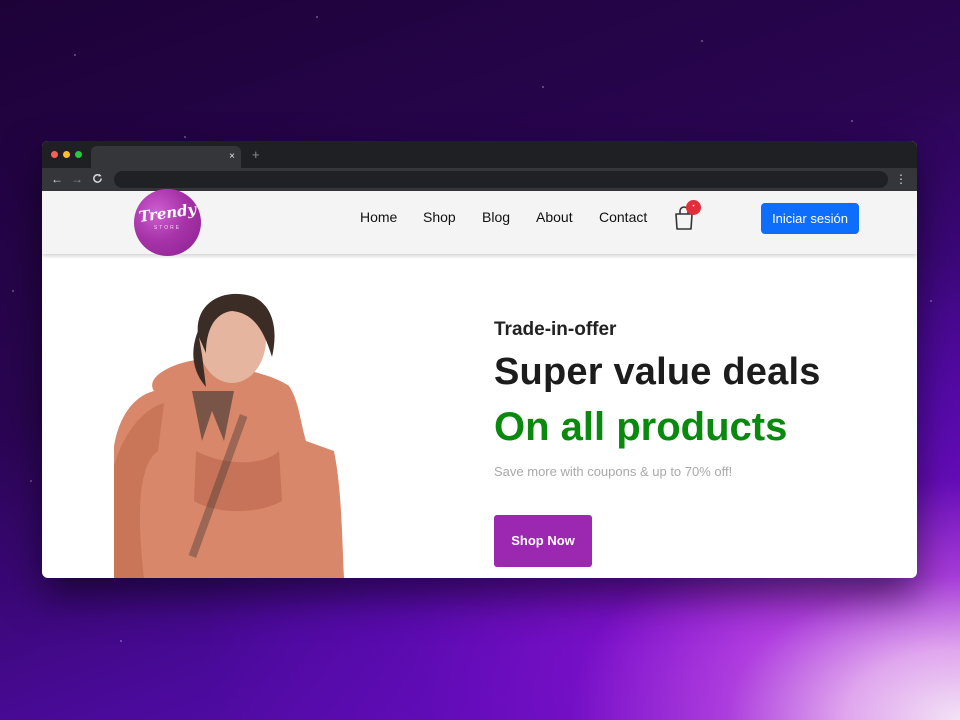  What do you see at coordinates (166, 157) in the screenshot?
I see `browser-tab: ×` at bounding box center [166, 157].